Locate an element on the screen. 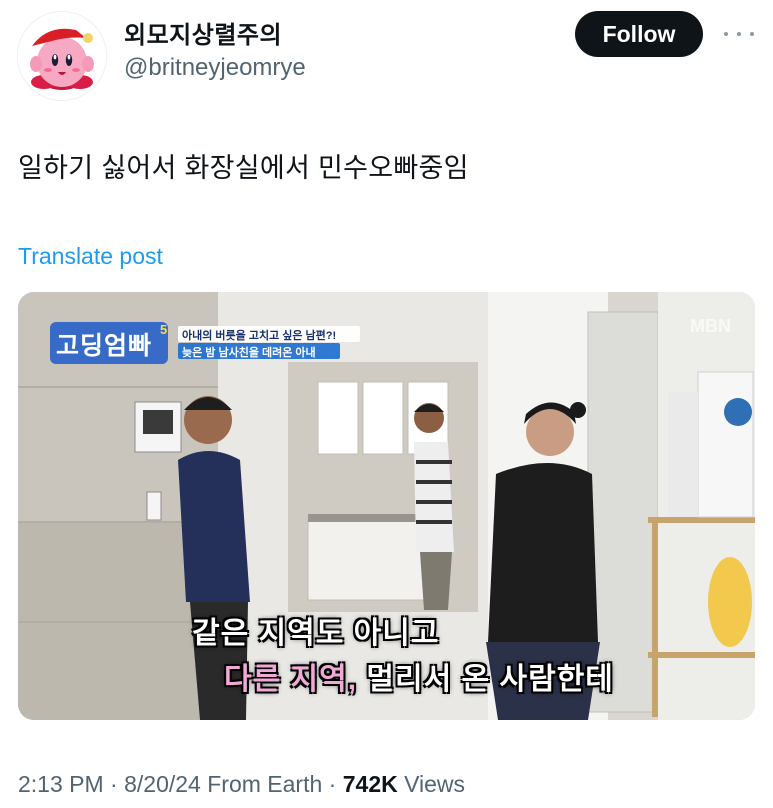 The height and width of the screenshot is (808, 773). show-caption-top: 아내의 버릇을 고치고 싶은 남편?! is located at coordinates (259, 336).